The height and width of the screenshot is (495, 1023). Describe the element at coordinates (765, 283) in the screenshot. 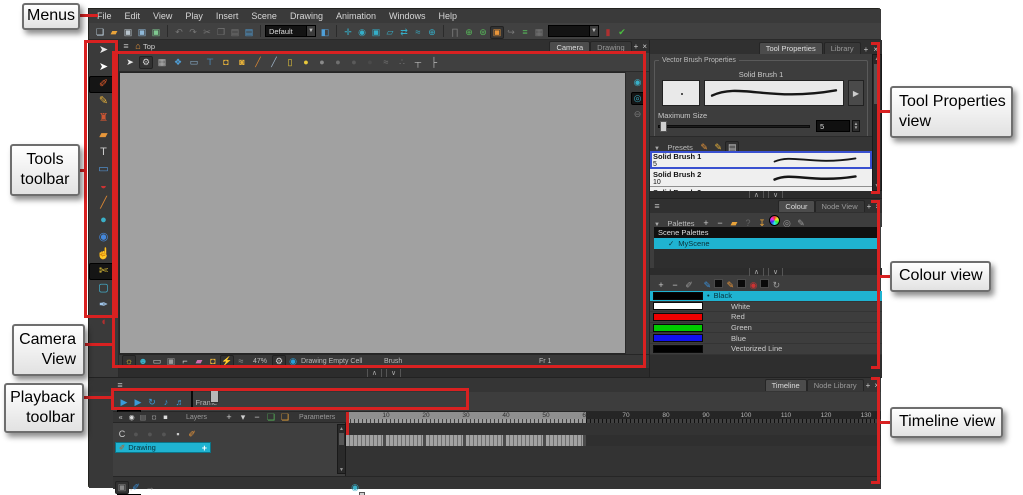

I see `swatch-box-both-icon` at that location.